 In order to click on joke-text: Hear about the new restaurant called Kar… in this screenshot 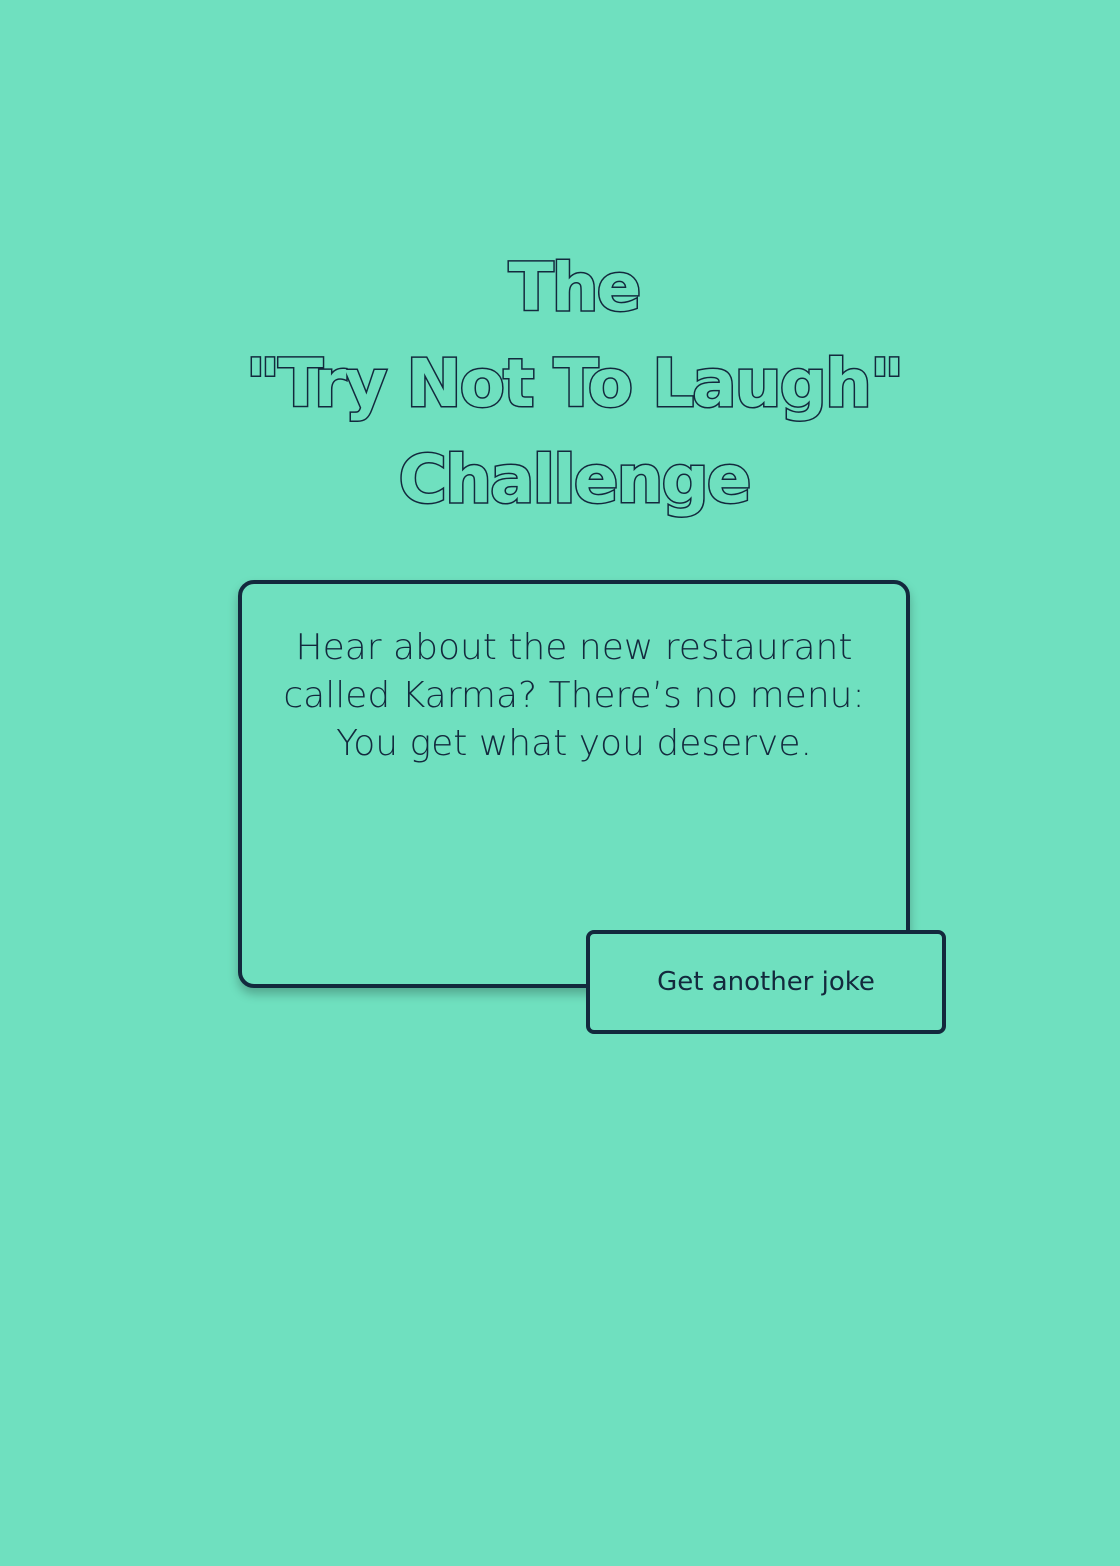, I will do `click(574, 695)`.